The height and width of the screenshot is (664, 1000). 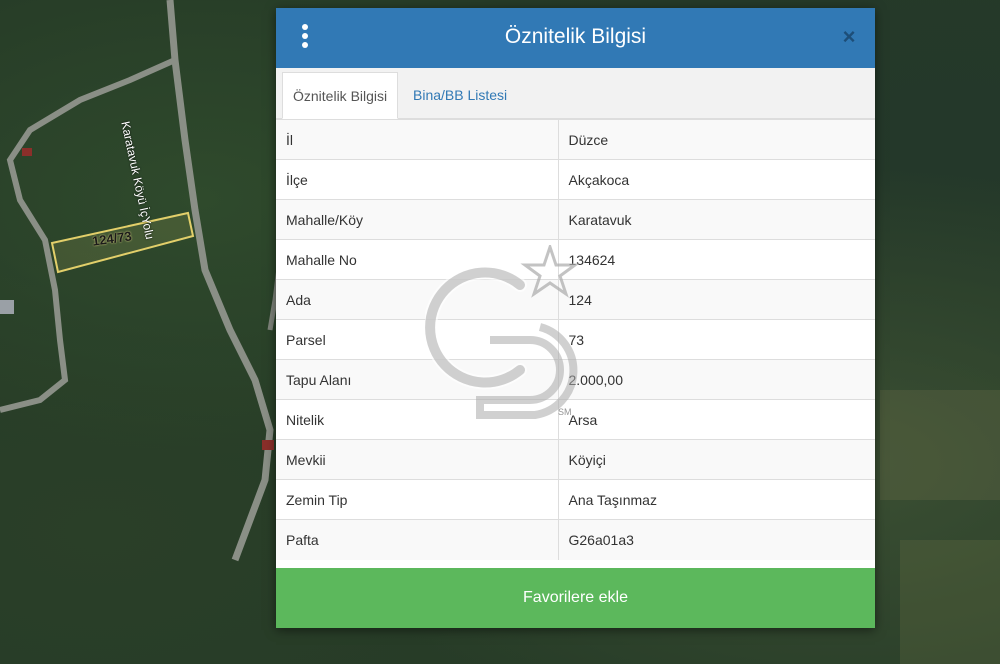 What do you see at coordinates (575, 598) in the screenshot?
I see `add-to-favorites-button: Favorilere ekle` at bounding box center [575, 598].